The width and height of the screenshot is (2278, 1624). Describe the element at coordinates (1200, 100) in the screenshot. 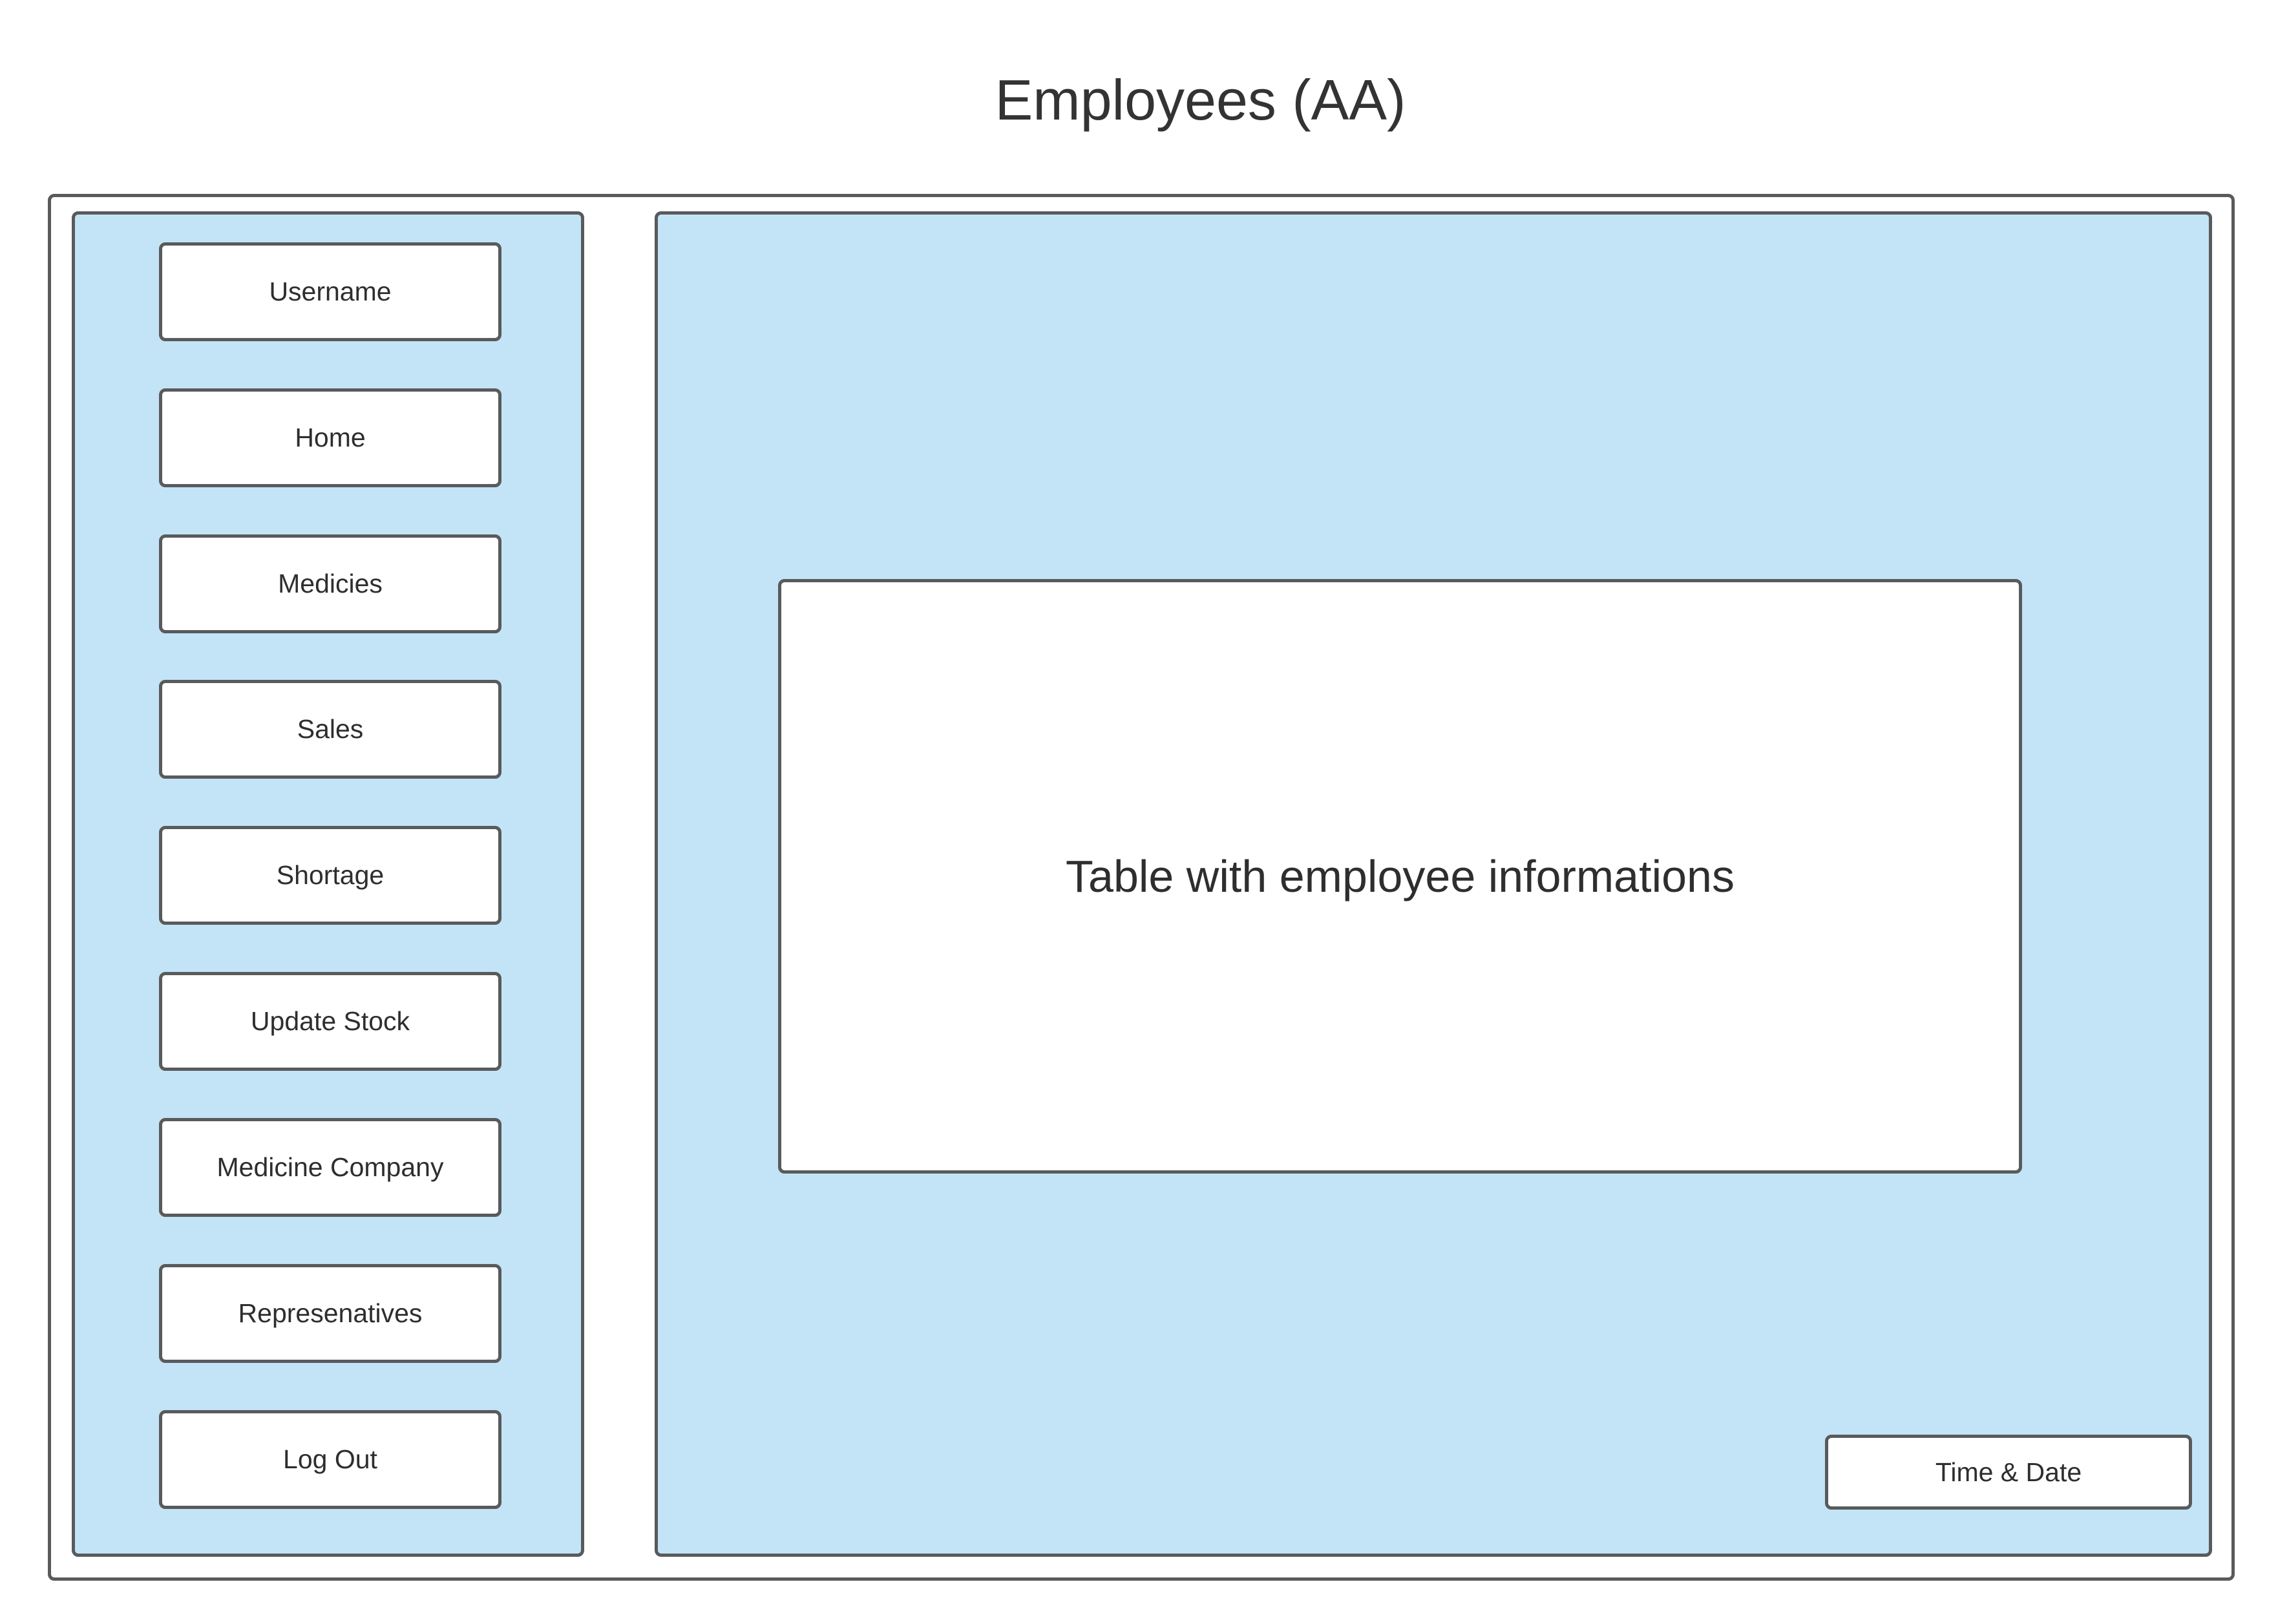

I see `page-title: Employees (AA)` at that location.